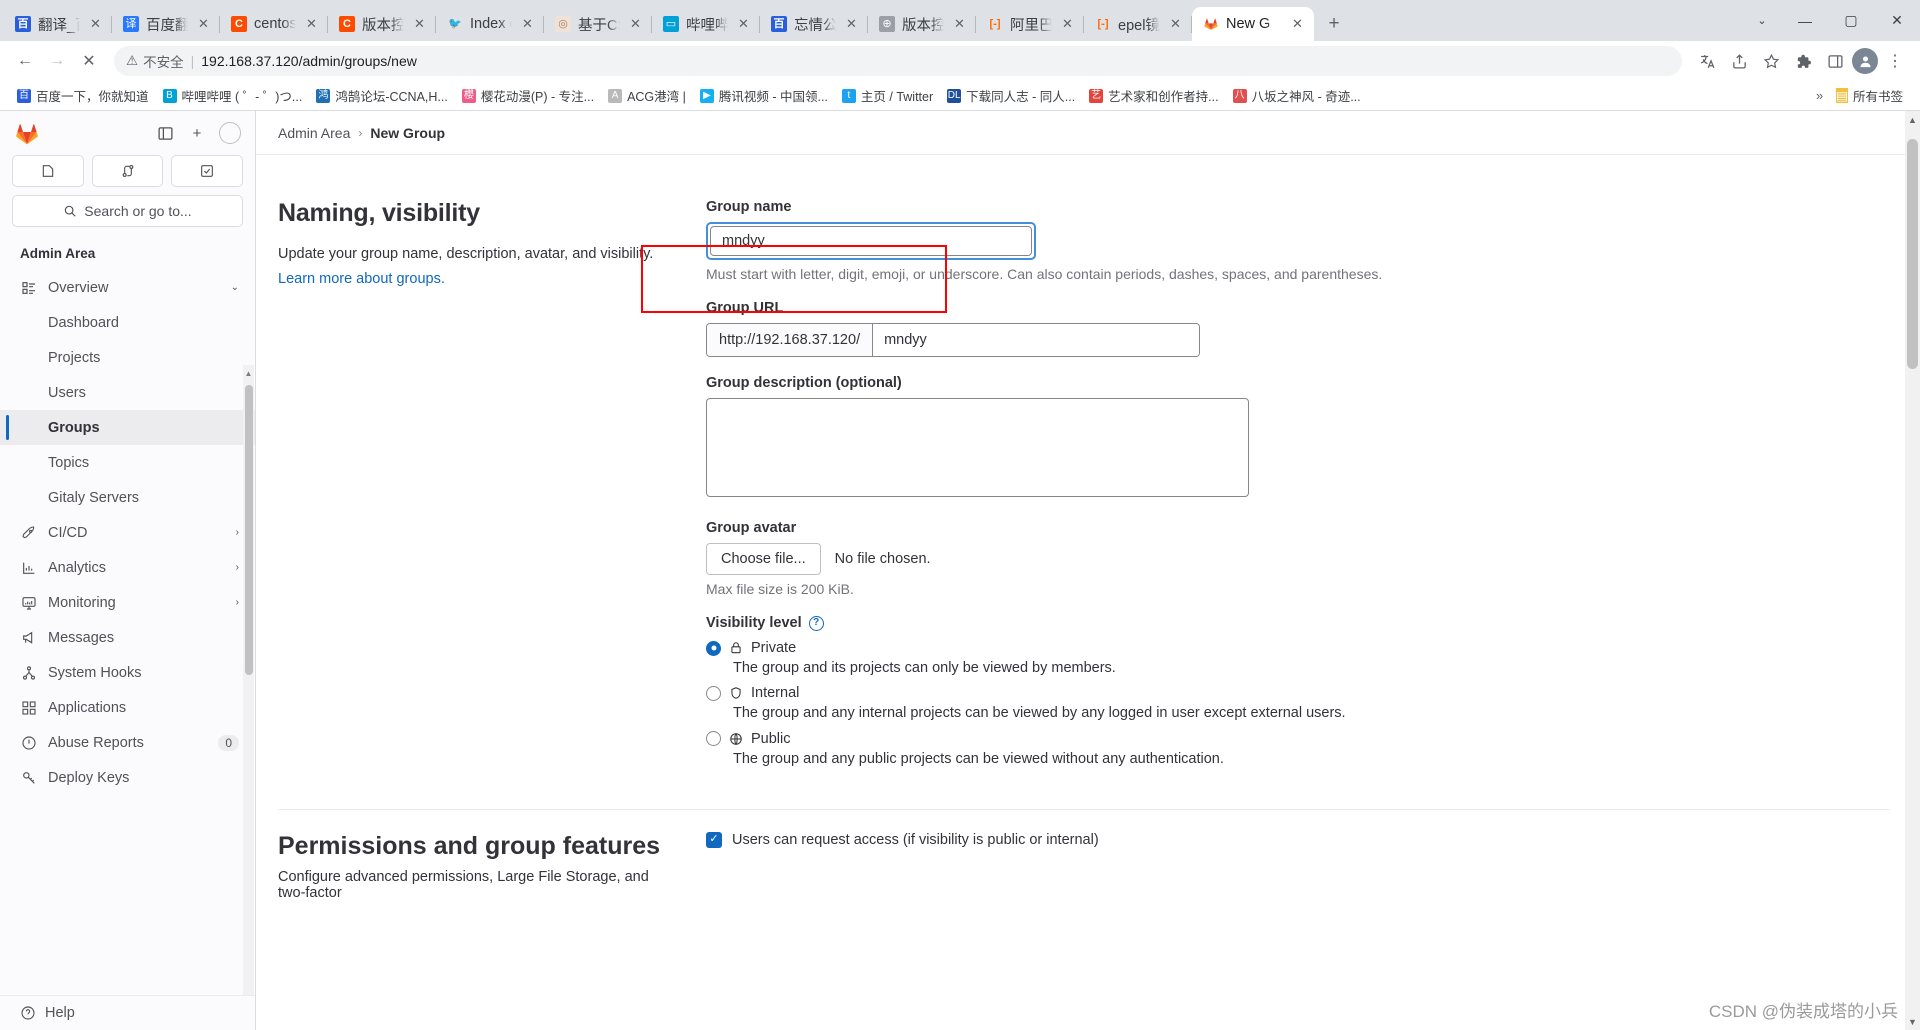 The height and width of the screenshot is (1030, 1920). What do you see at coordinates (1036, 340) in the screenshot?
I see `group-url-input` at bounding box center [1036, 340].